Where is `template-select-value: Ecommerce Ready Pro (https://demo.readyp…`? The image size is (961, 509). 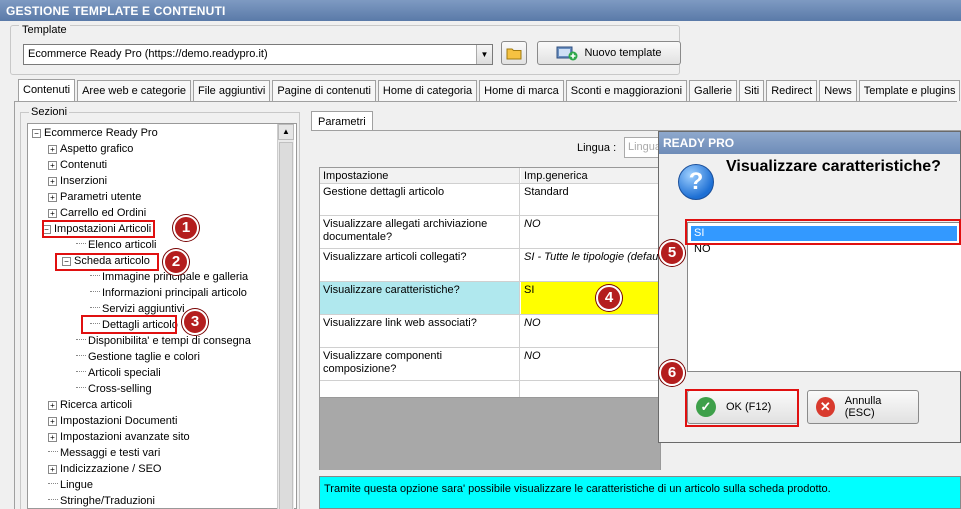 template-select-value: Ecommerce Ready Pro (https://demo.readyp… is located at coordinates (148, 54).